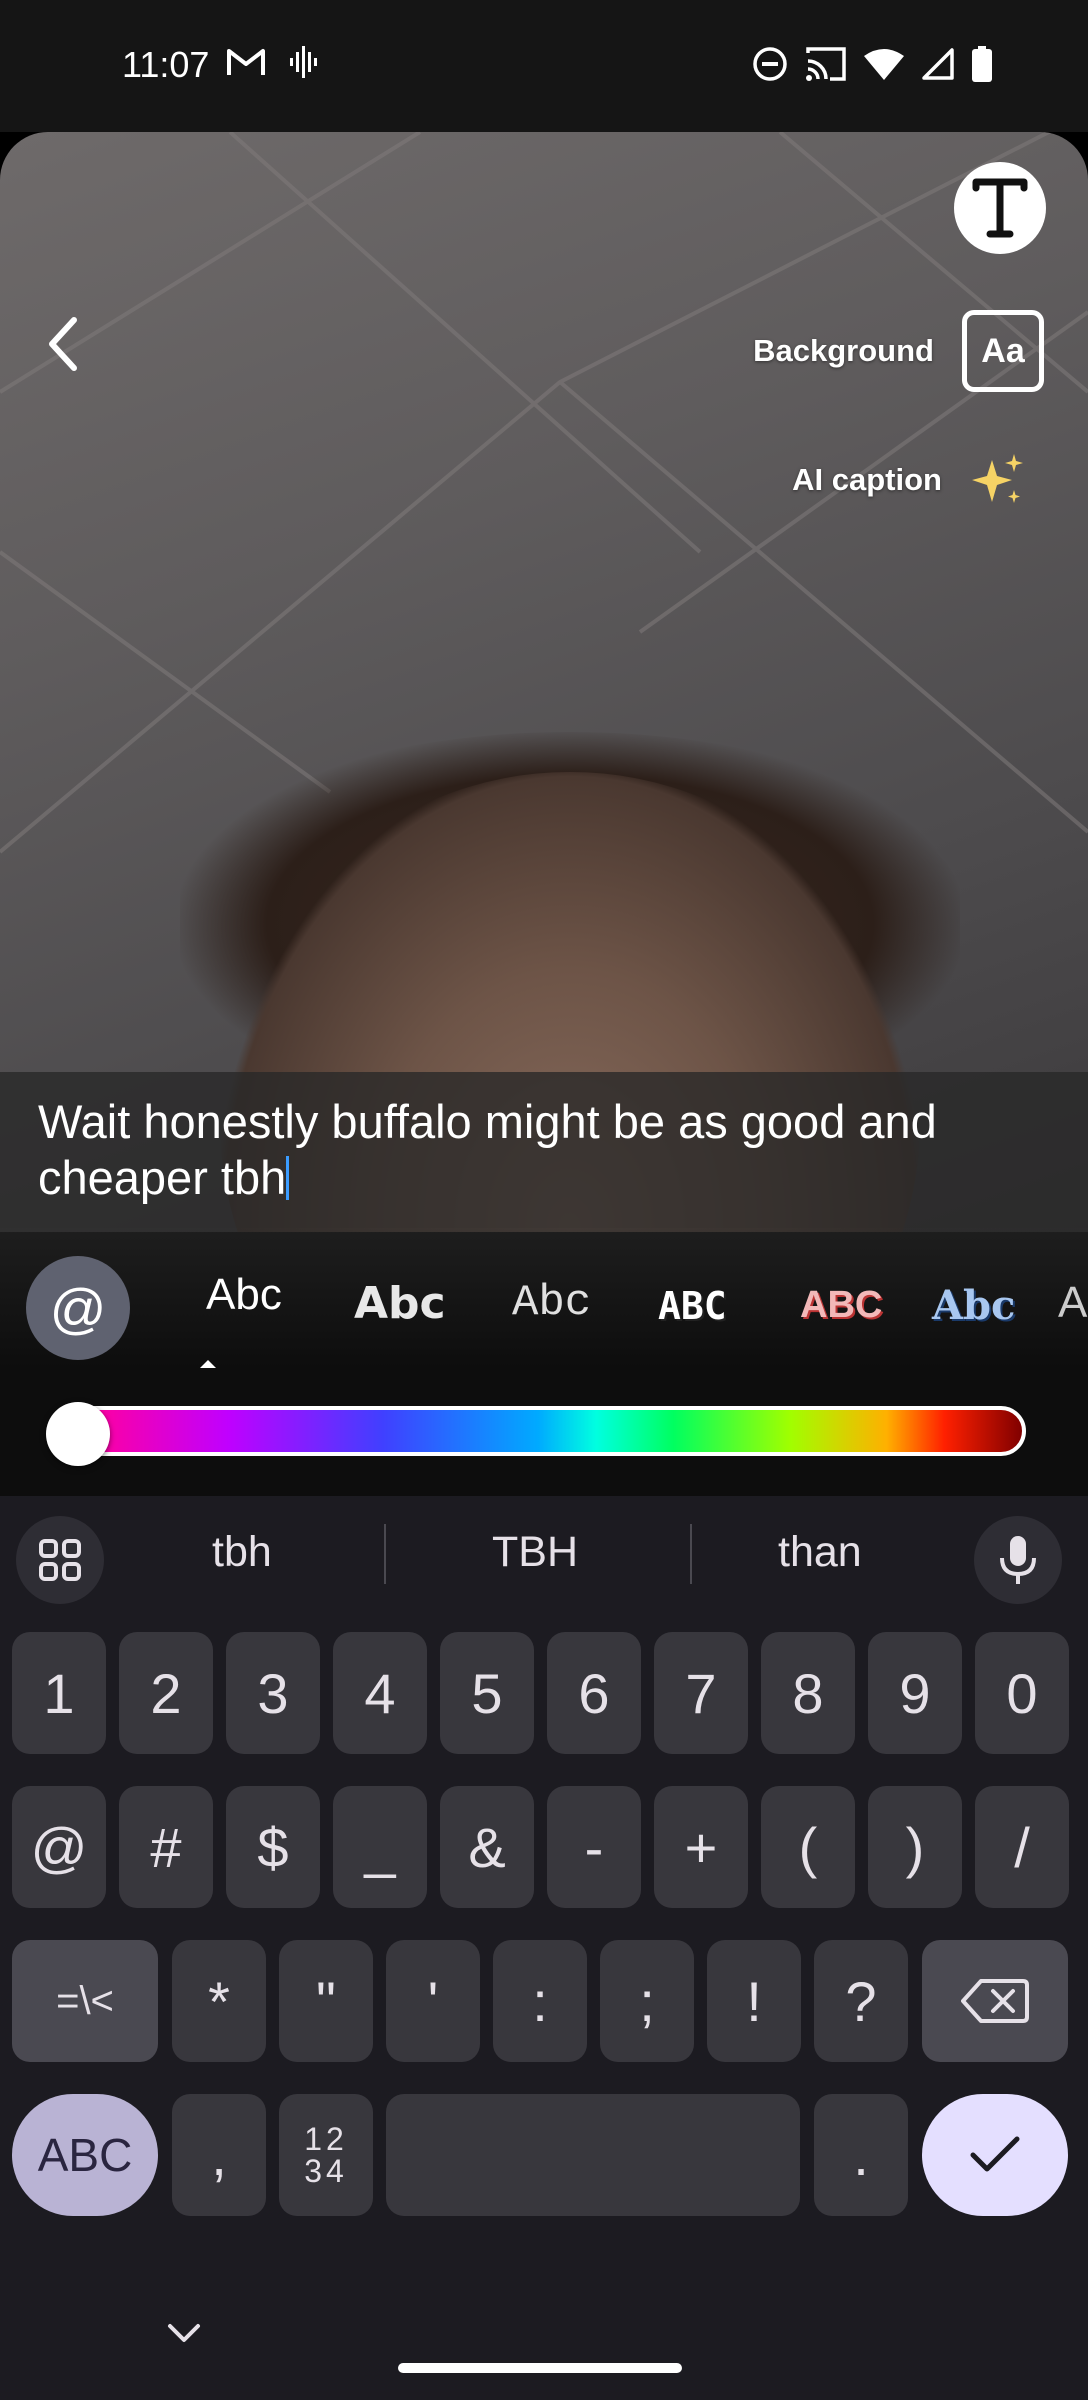 This screenshot has height=2400, width=1088. What do you see at coordinates (826, 64) in the screenshot?
I see `cast-icon` at bounding box center [826, 64].